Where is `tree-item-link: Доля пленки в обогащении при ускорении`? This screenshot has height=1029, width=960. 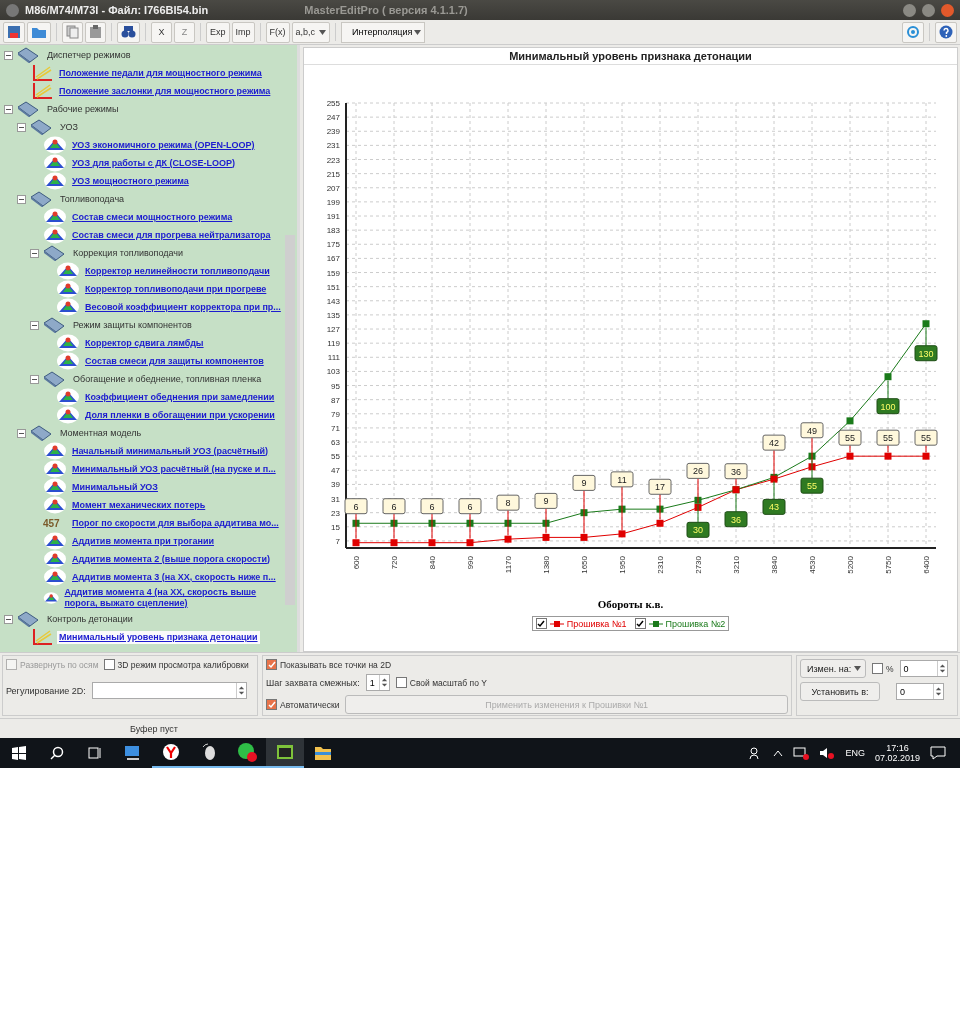 tree-item-link: Доля пленки в обогащении при ускорении is located at coordinates (180, 415).